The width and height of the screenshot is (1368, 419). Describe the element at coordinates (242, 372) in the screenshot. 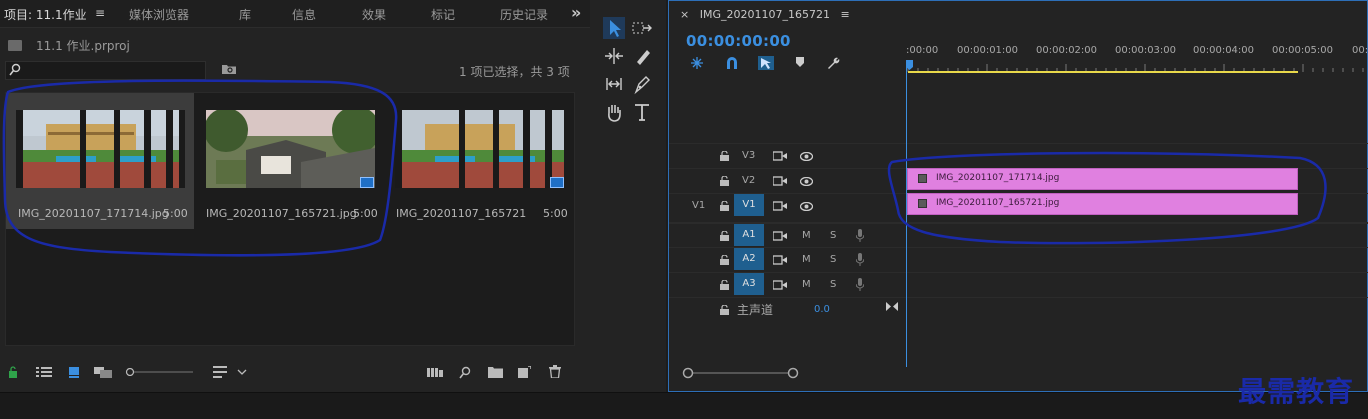

I see `chevron-down-icon` at that location.